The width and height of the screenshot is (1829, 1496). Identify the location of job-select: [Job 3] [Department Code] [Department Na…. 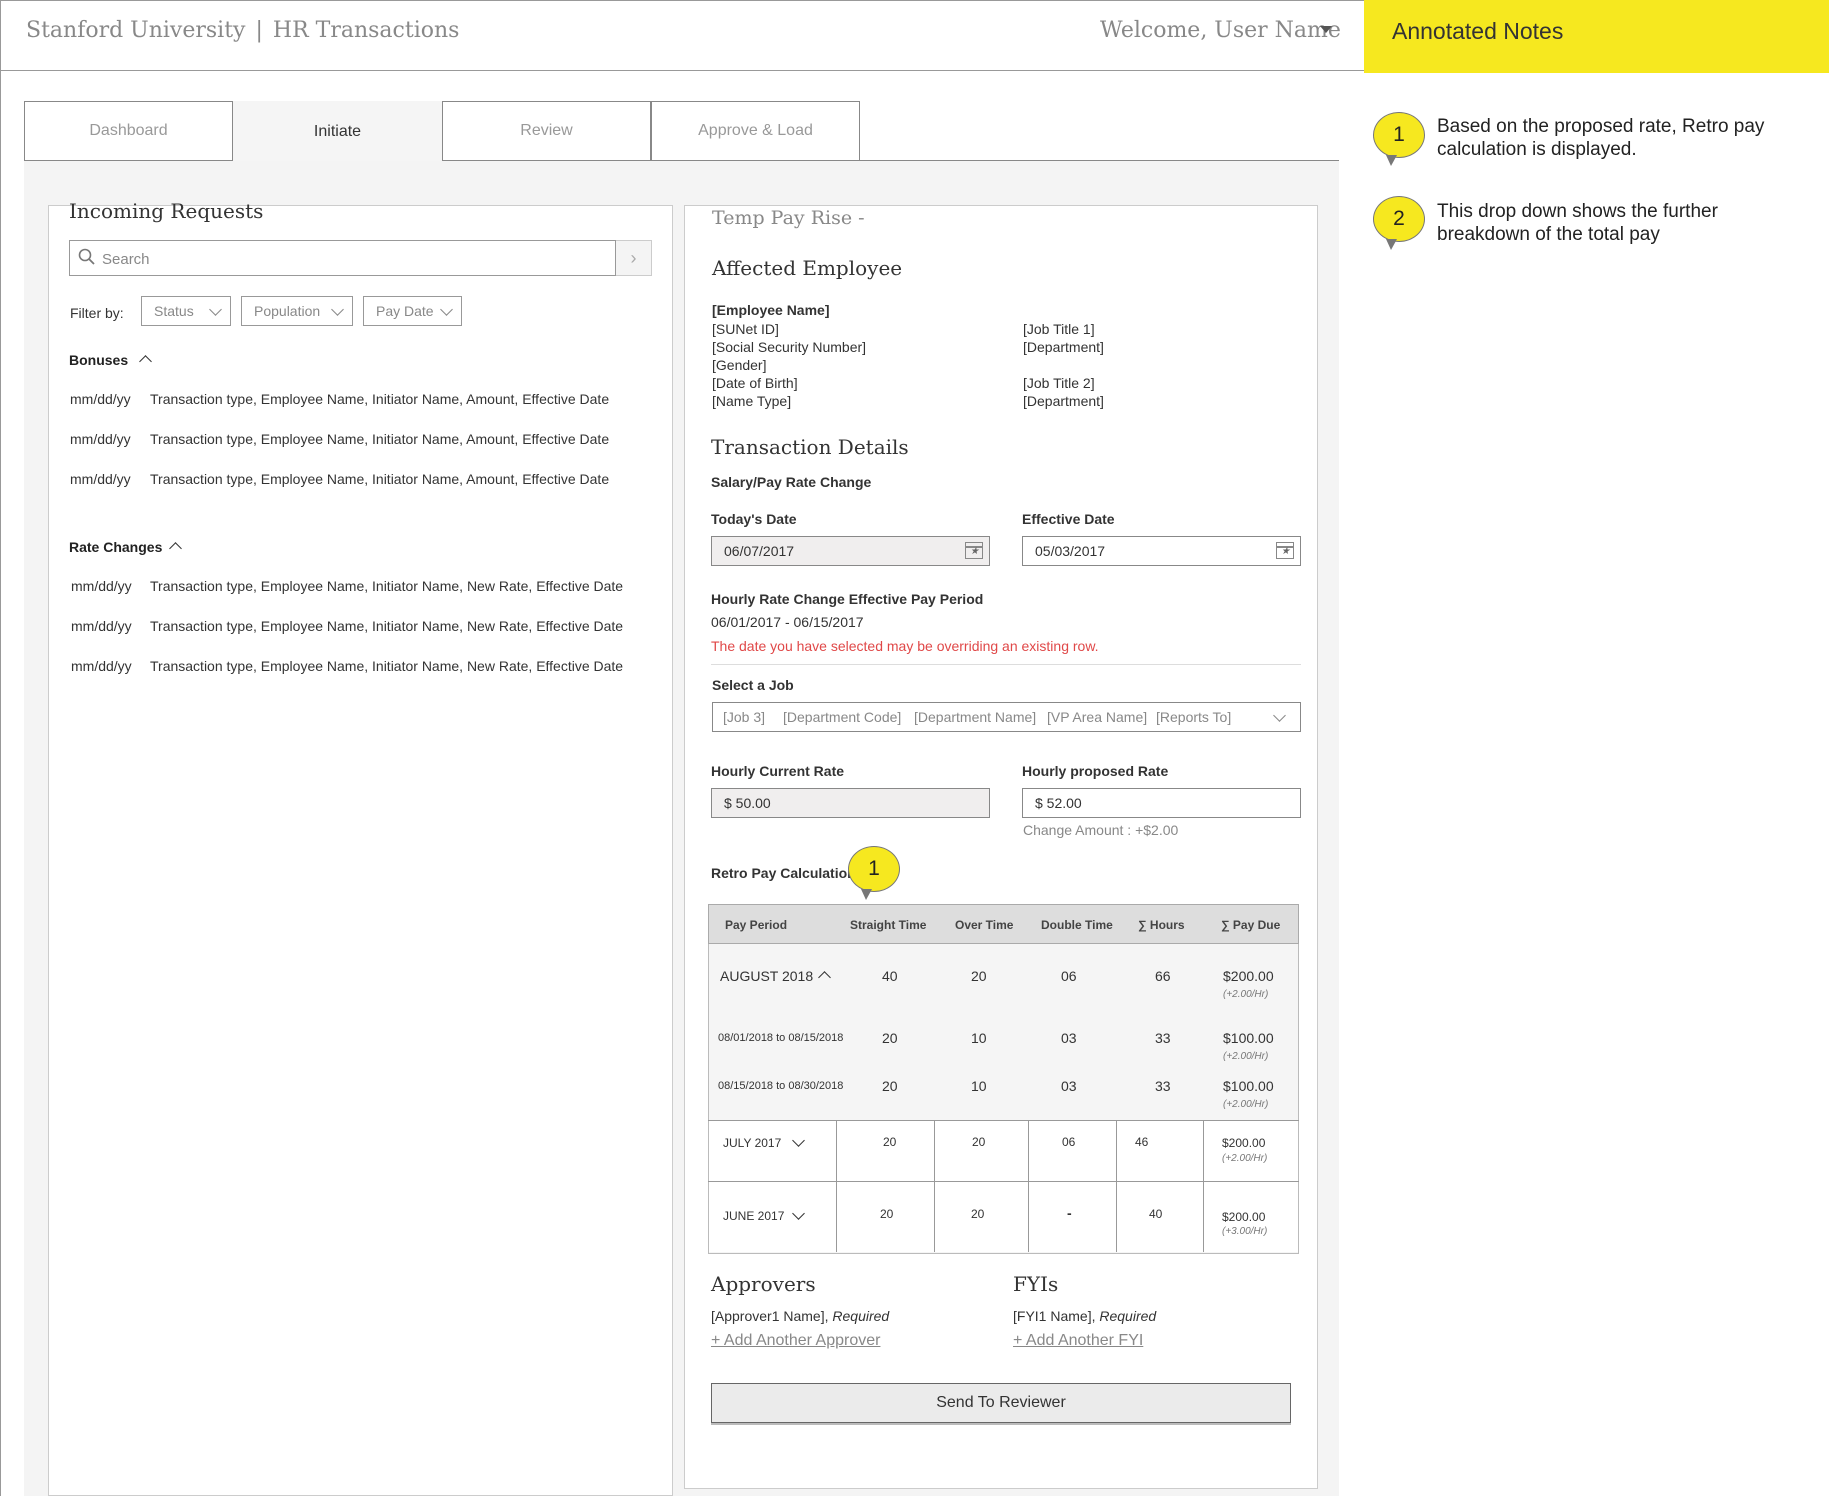
(1006, 717).